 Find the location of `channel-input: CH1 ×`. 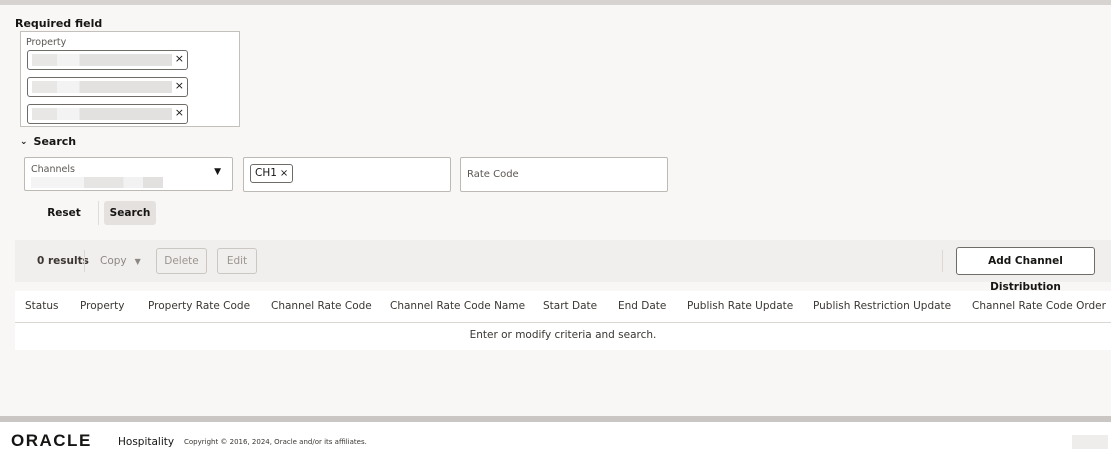

channel-input: CH1 × is located at coordinates (347, 174).